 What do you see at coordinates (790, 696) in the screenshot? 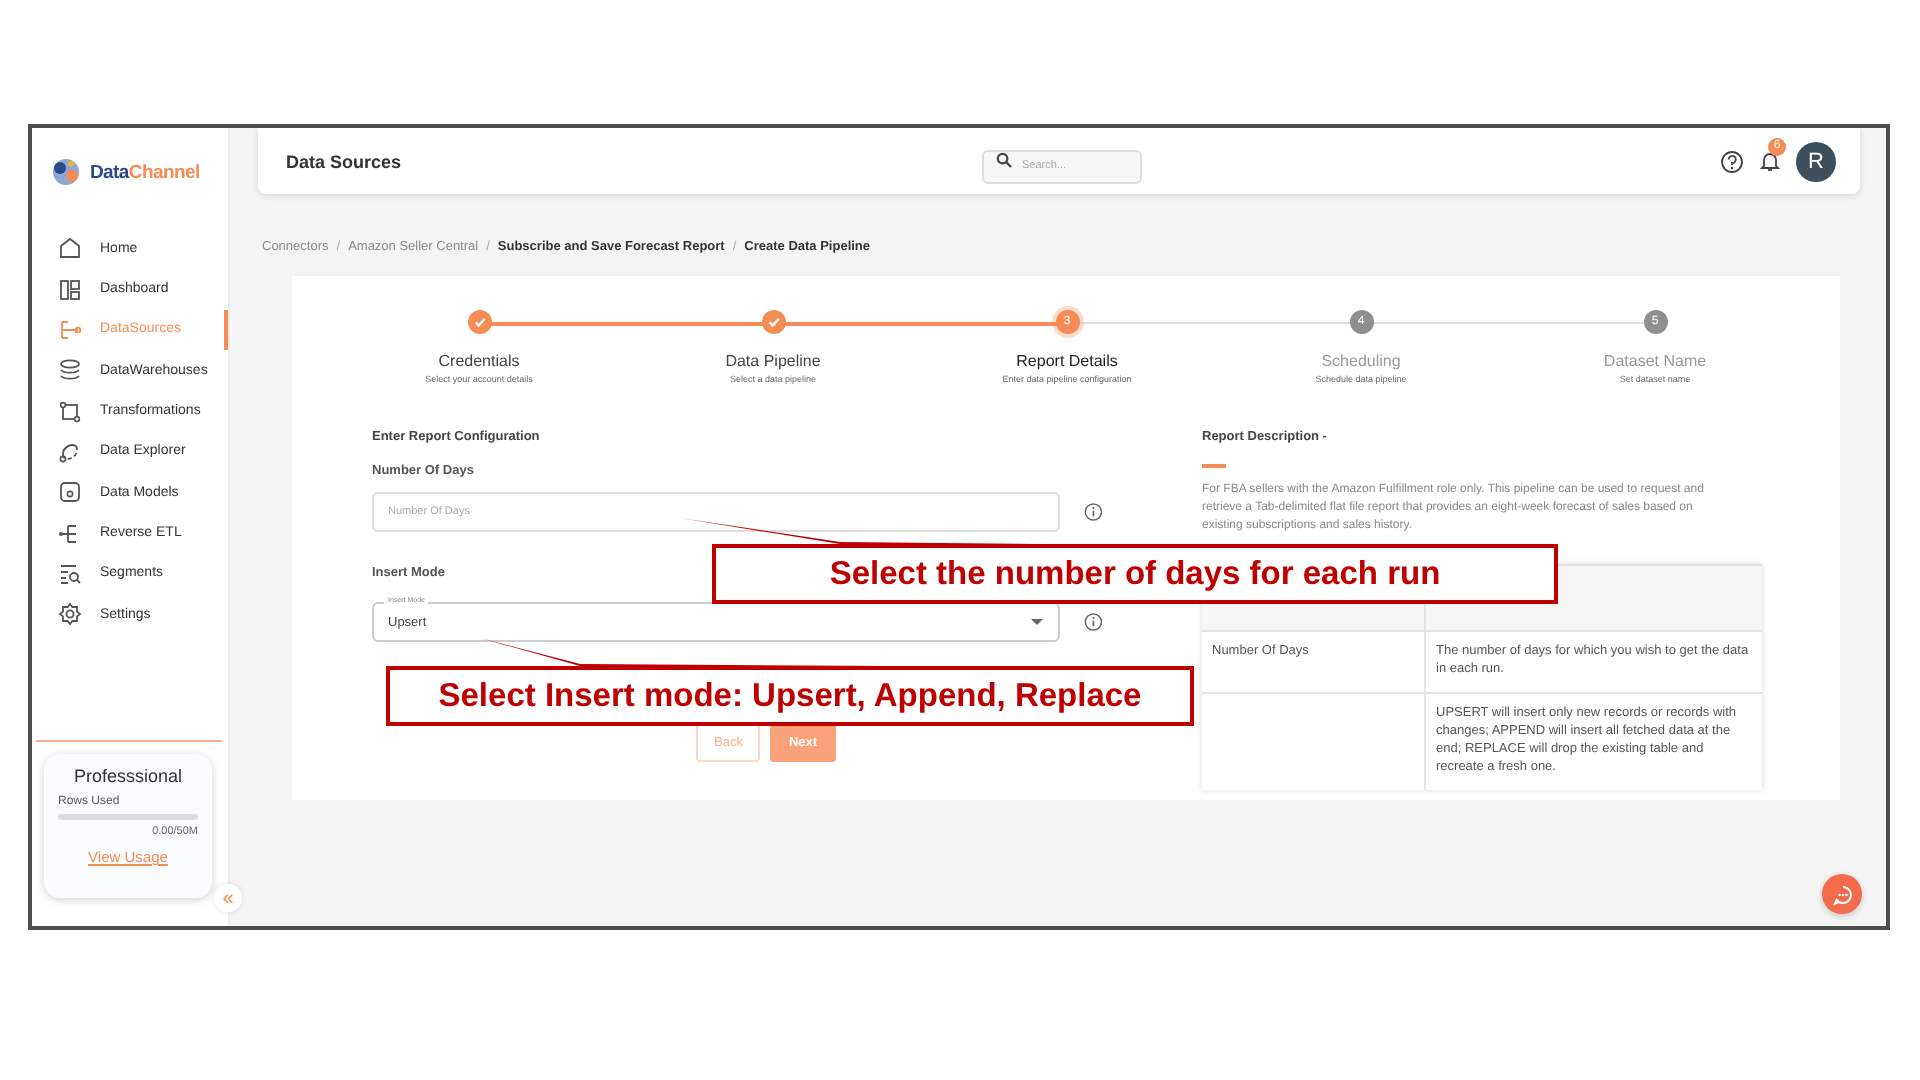
I see `callout-box: Select Insert mode: Upsert, Append, Replace` at bounding box center [790, 696].